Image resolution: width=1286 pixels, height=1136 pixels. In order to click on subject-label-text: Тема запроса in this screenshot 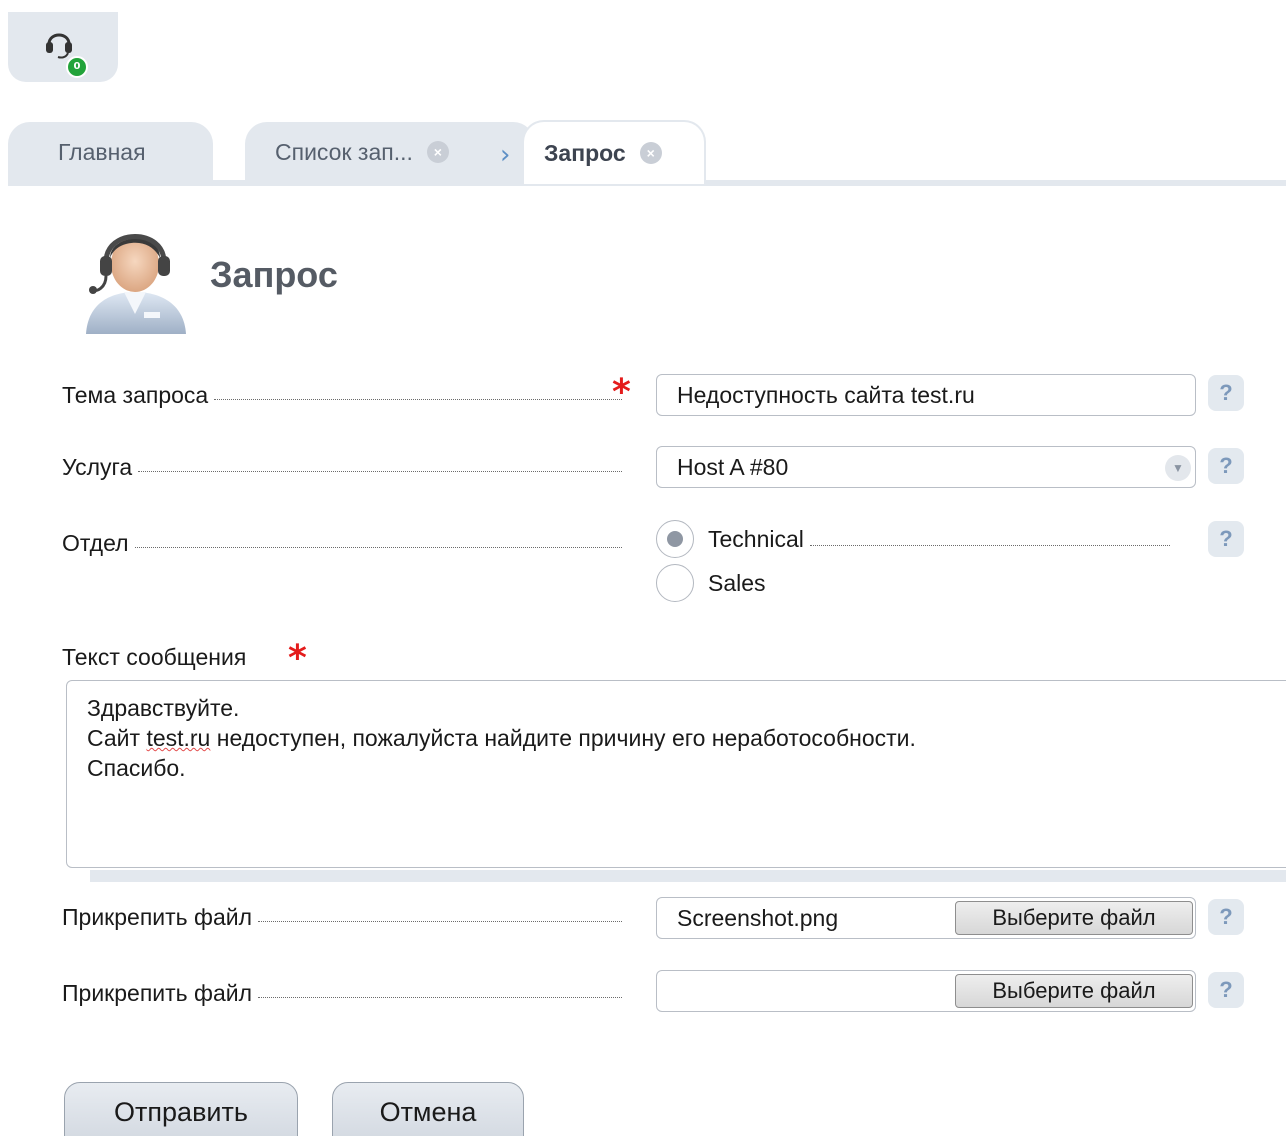, I will do `click(135, 395)`.